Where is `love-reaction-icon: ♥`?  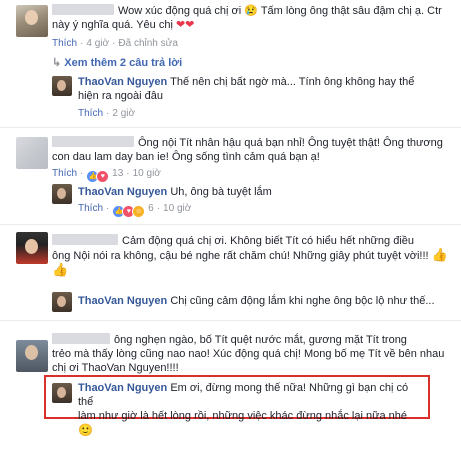
love-reaction-icon: ♥ is located at coordinates (103, 176).